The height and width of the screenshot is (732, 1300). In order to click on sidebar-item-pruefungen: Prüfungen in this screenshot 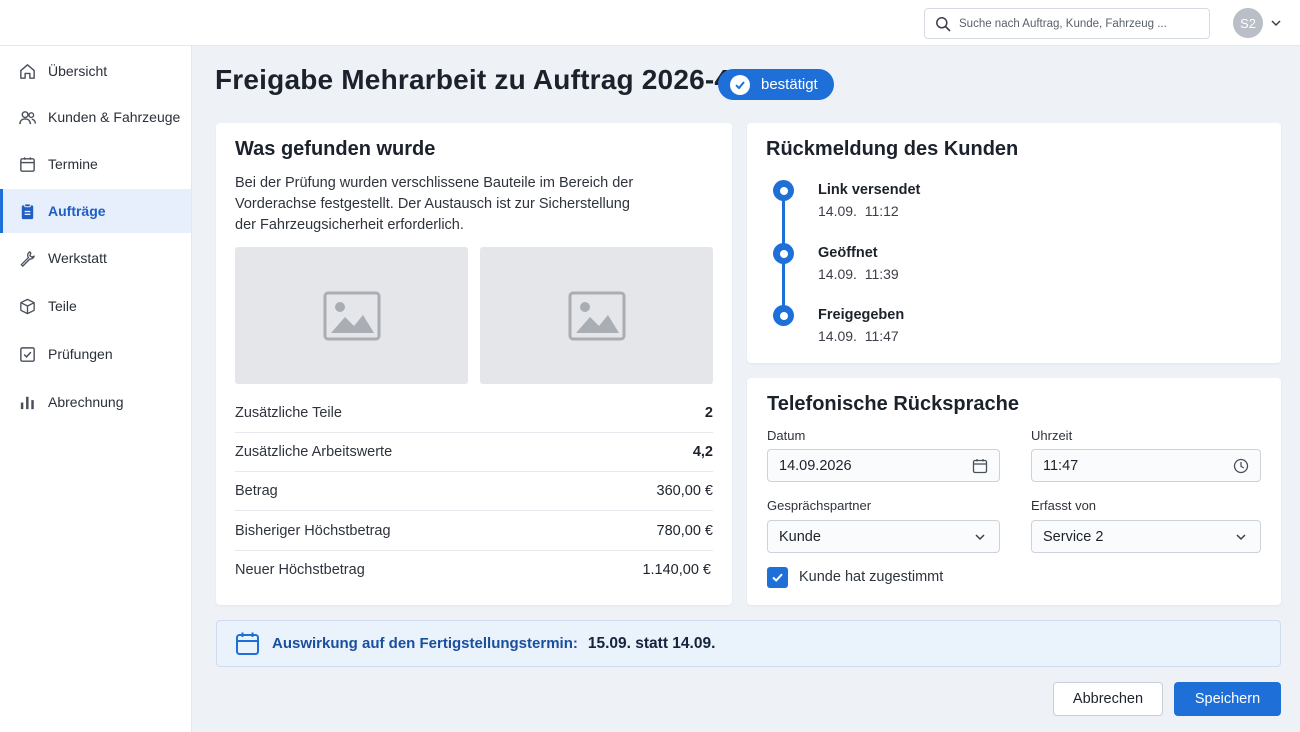, I will do `click(95, 354)`.